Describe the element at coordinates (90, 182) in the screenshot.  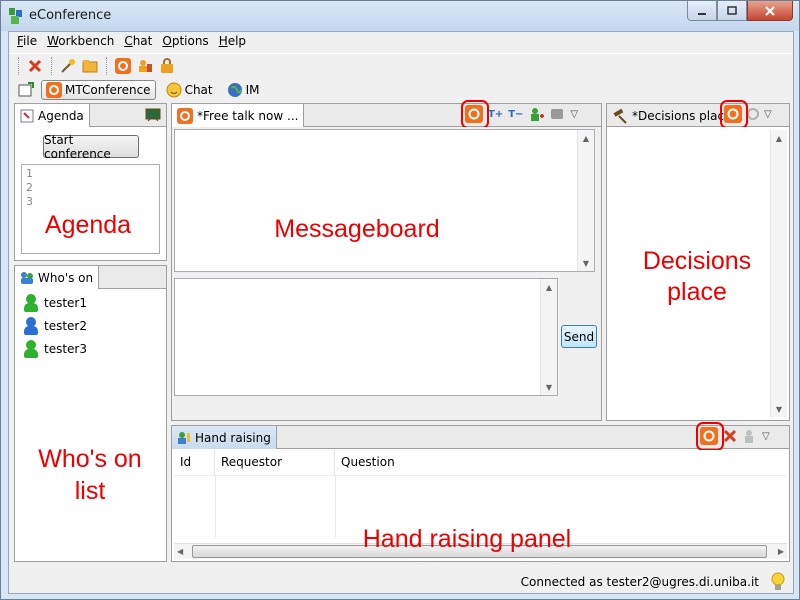
I see `agenda-panel: Agenda Start conference 1 2 3 Agenda` at that location.